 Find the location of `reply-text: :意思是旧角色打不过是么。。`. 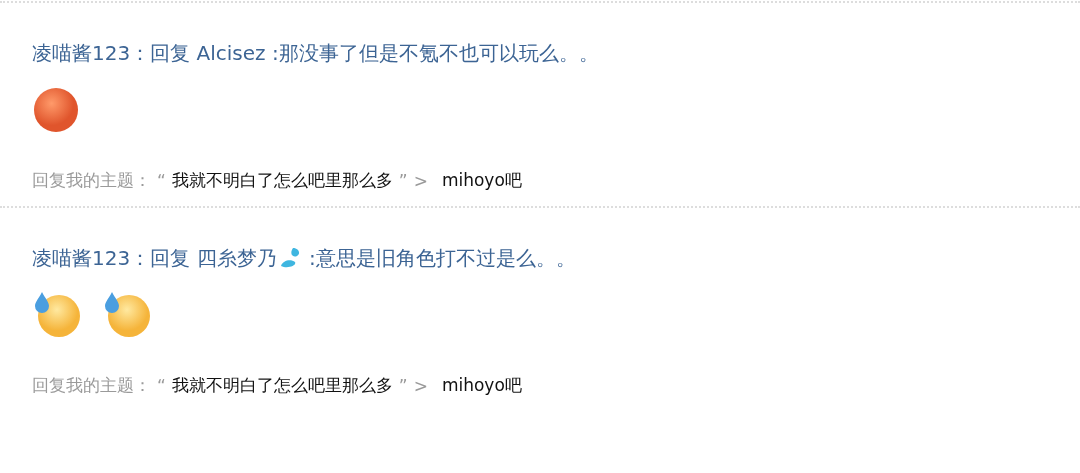

reply-text: :意思是旧角色打不过是么。。 is located at coordinates (441, 258).